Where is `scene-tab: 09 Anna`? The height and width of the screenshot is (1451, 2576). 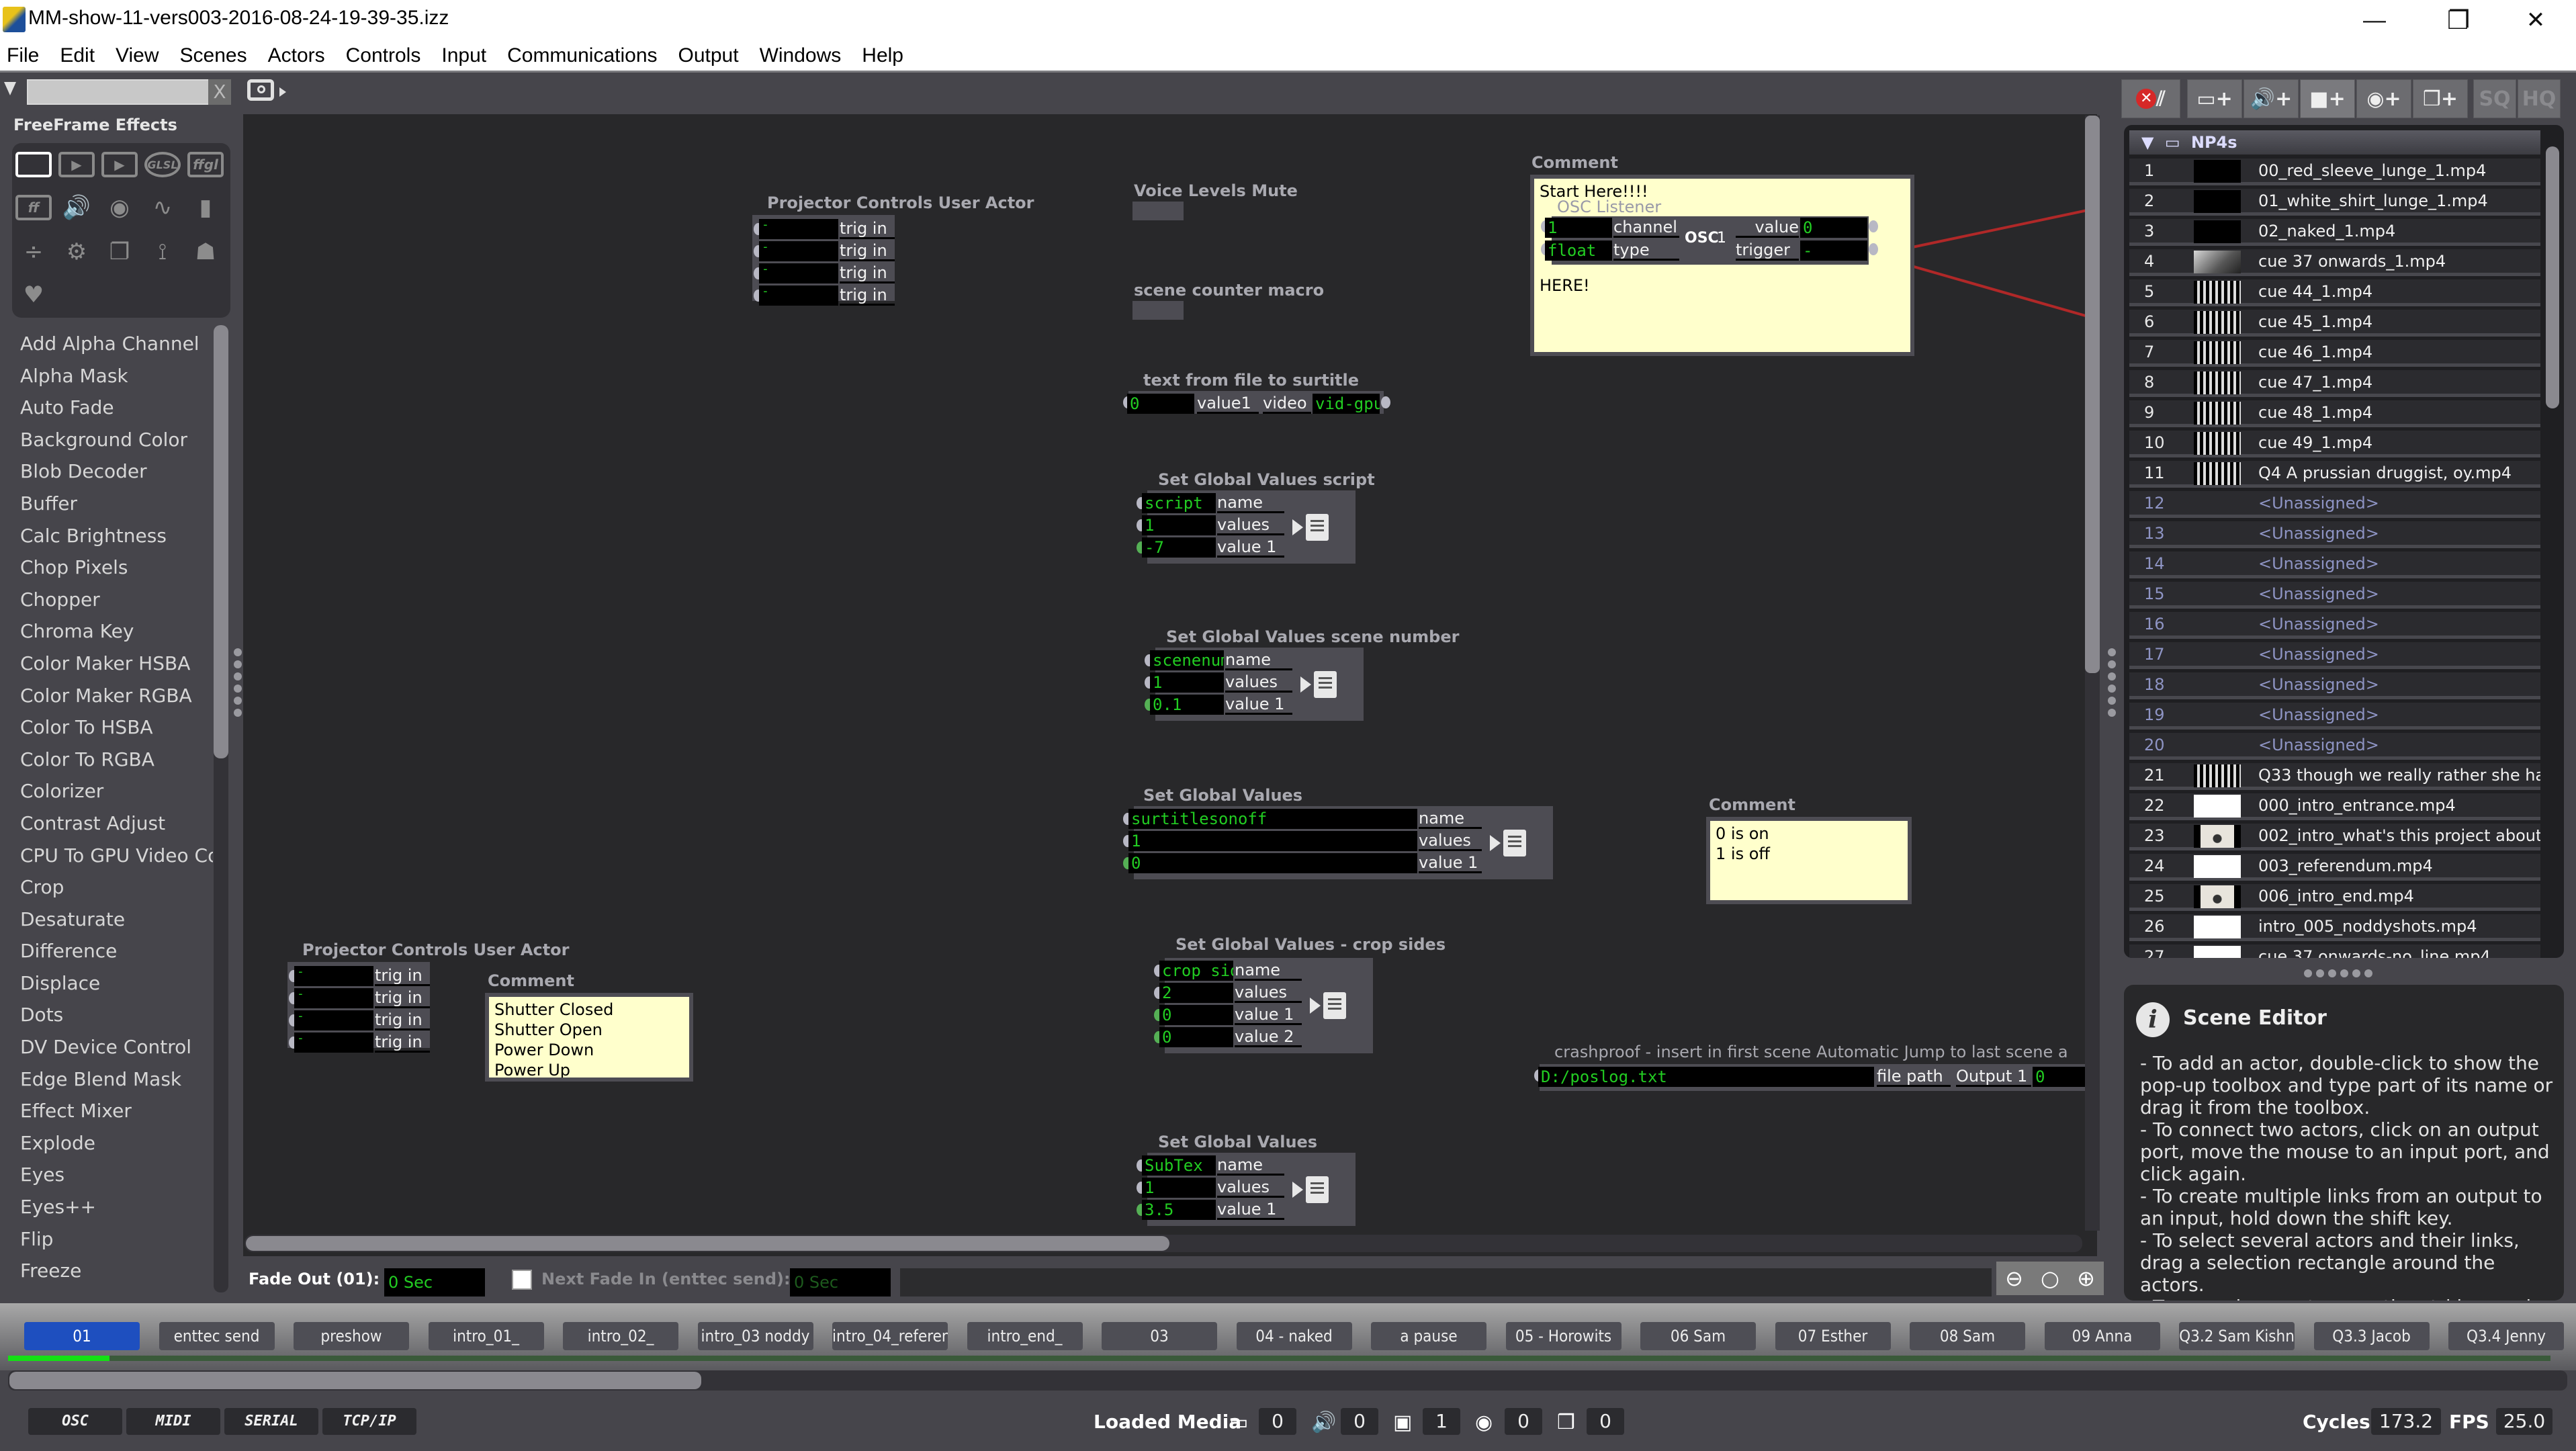 scene-tab: 09 Anna is located at coordinates (2102, 1336).